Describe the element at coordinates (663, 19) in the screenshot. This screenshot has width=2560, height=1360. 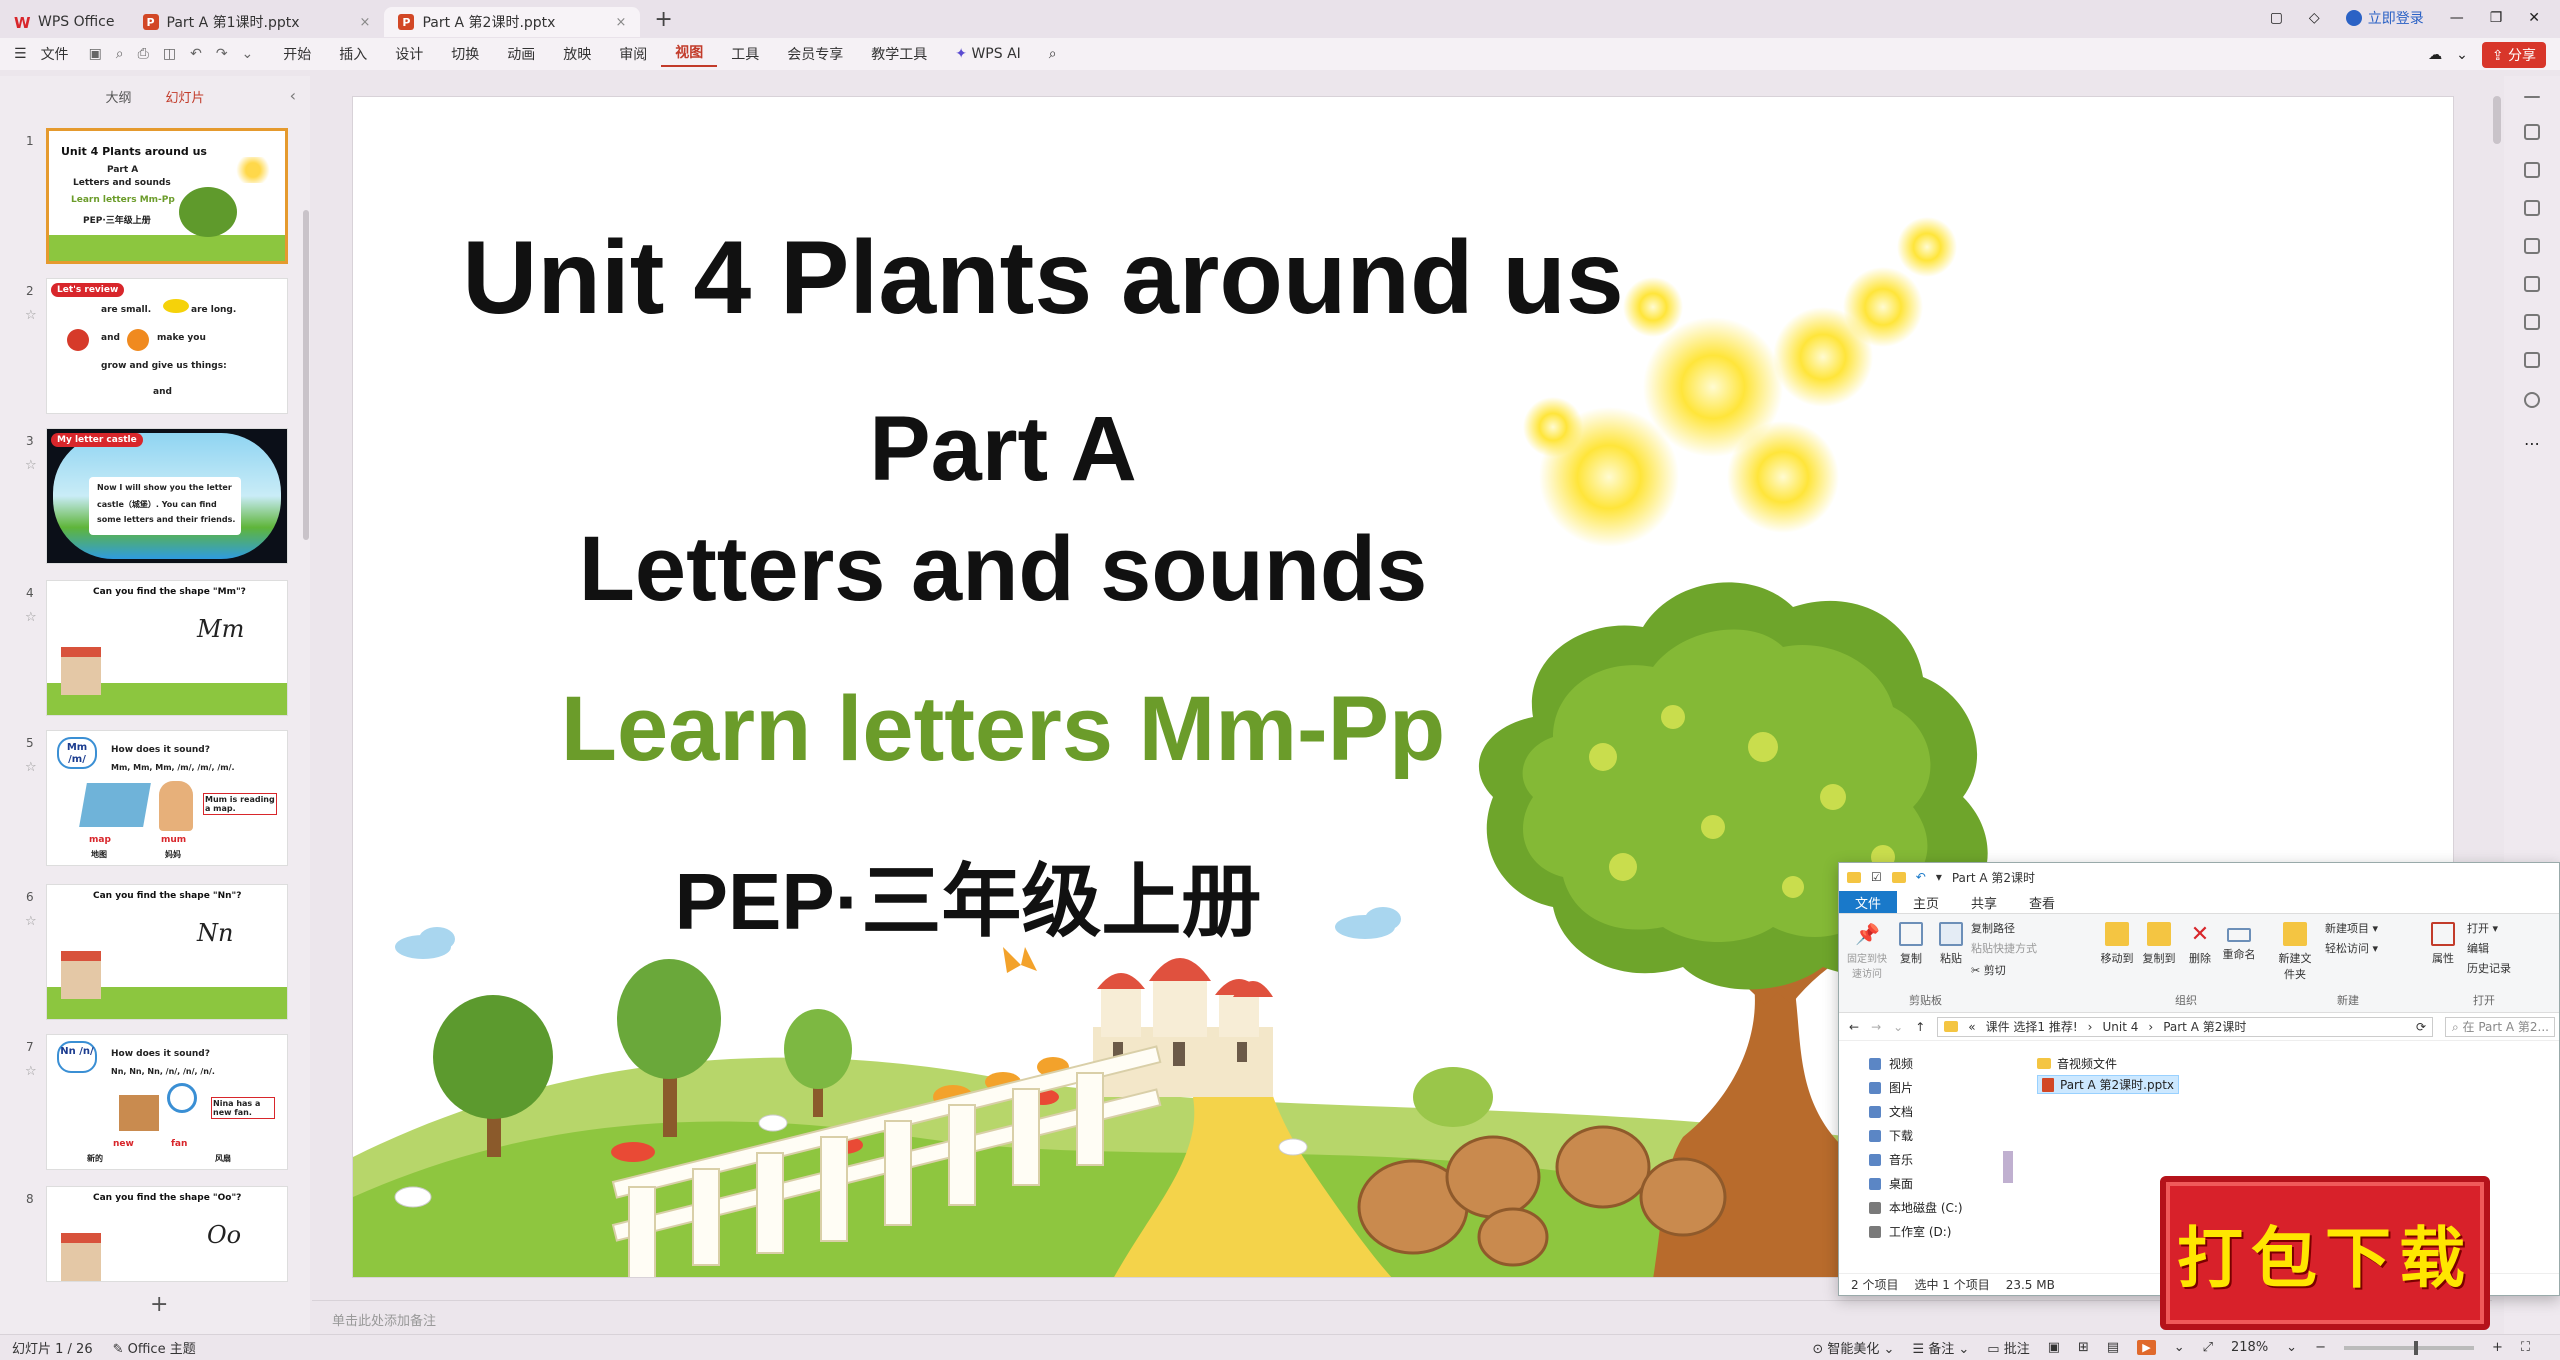
I see `new-tab-icon: +` at that location.